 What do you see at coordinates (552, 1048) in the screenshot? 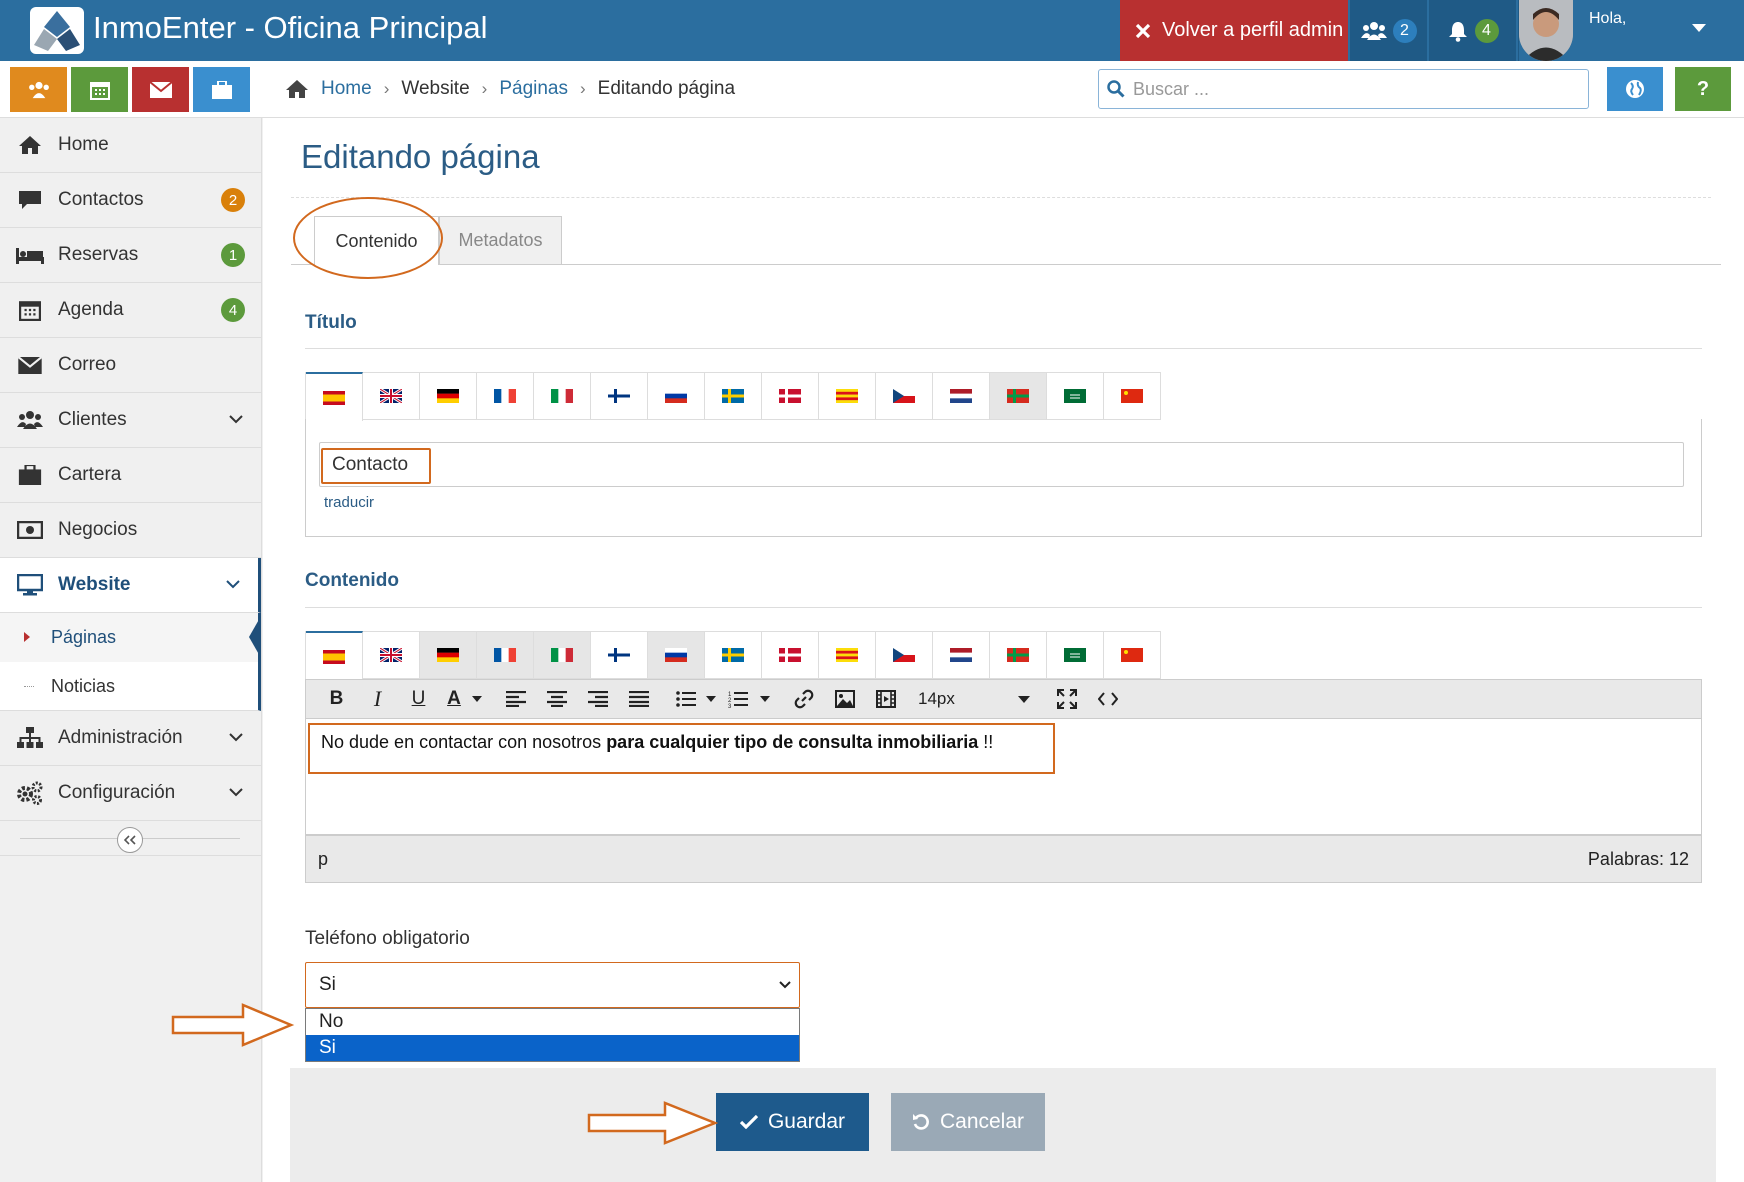
I see `option-si: Si` at bounding box center [552, 1048].